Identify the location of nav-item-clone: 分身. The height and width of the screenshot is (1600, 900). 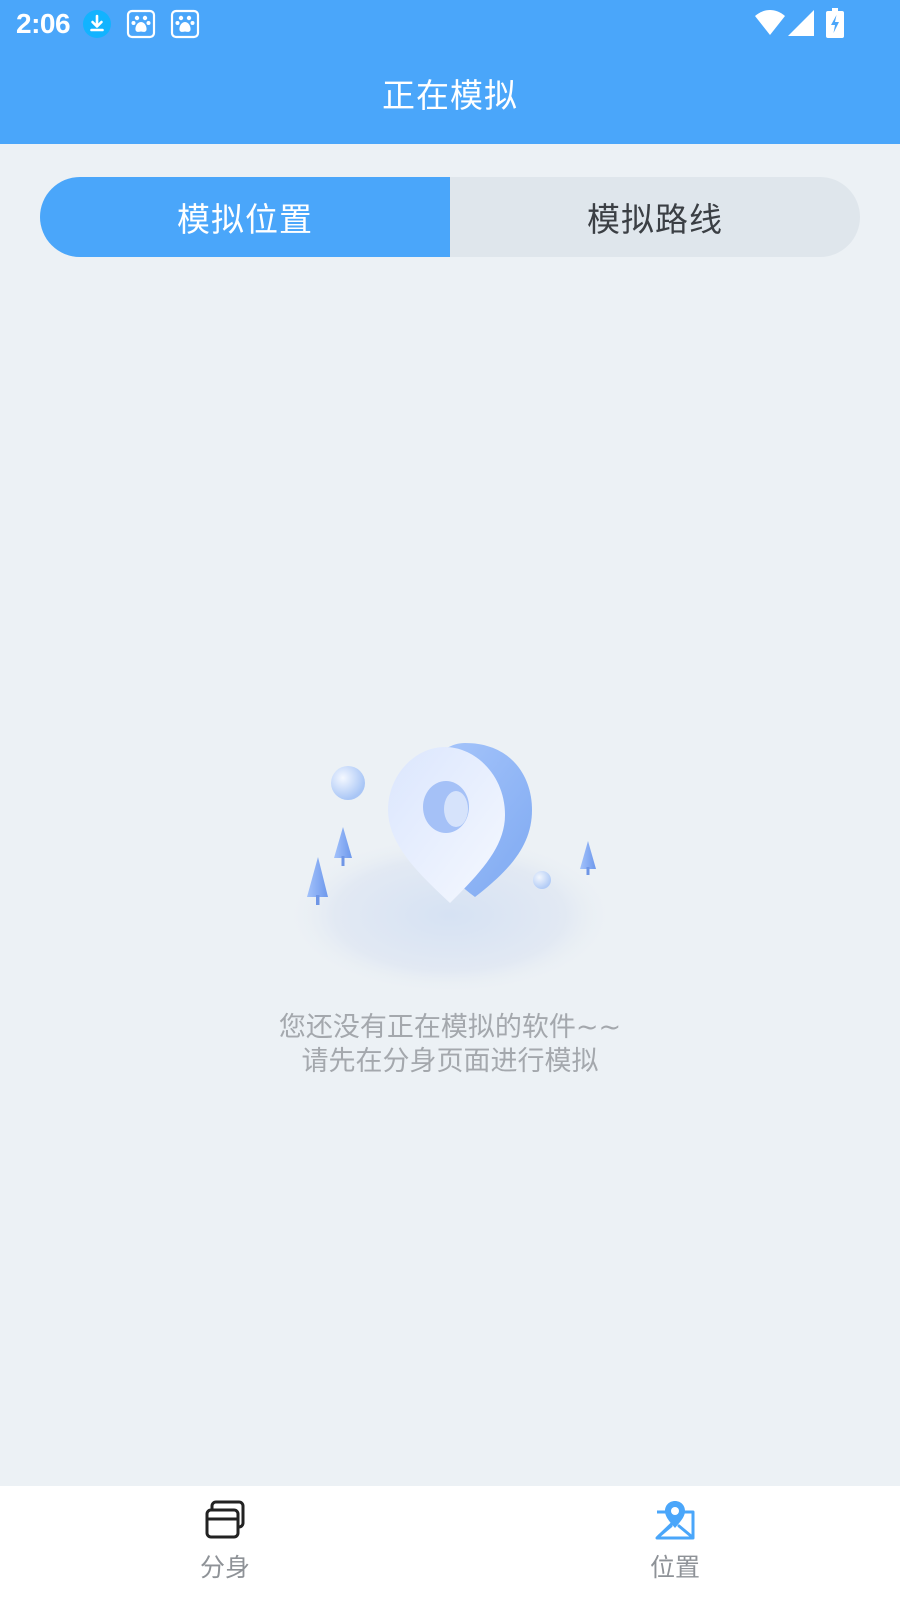
(225, 1543).